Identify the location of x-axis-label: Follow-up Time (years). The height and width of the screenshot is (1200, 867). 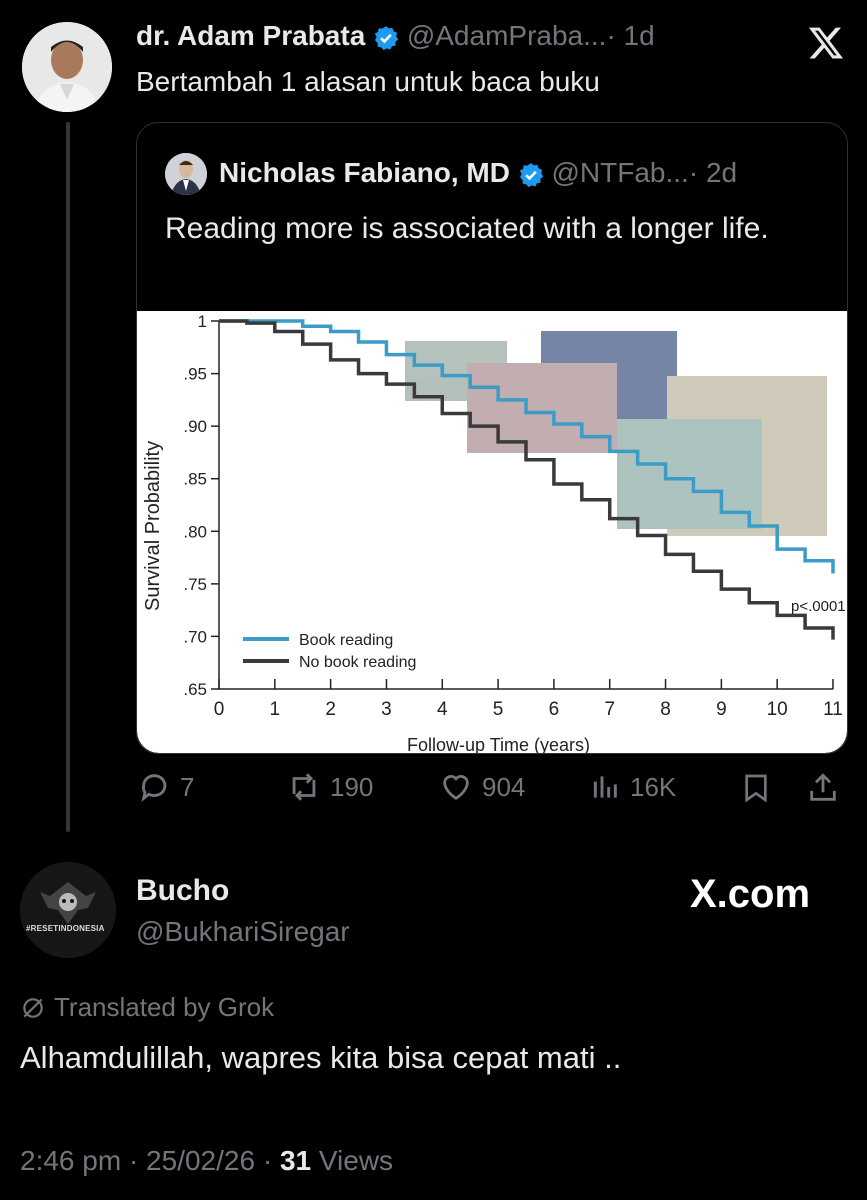
(498, 744).